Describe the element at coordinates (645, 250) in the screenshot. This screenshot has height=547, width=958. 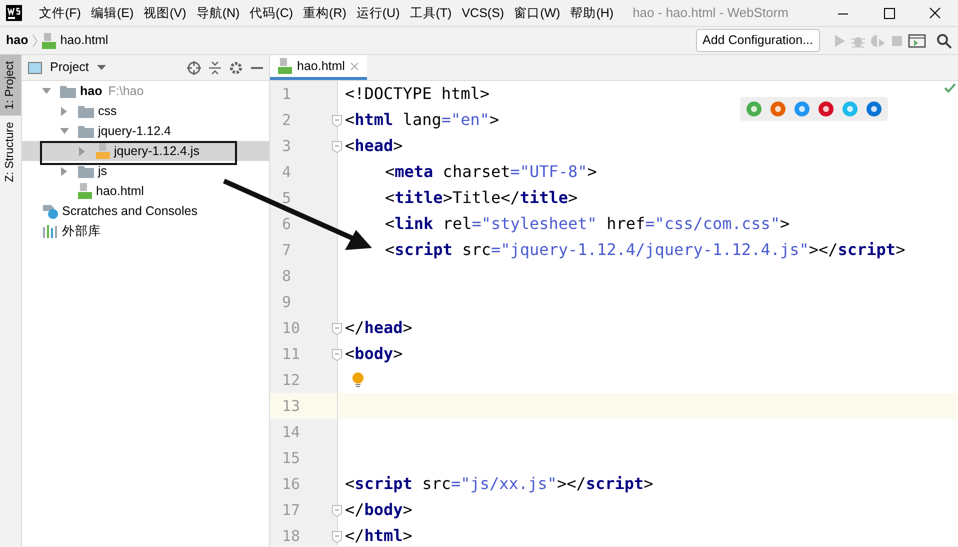
I see `code-line: <script src="jquery-1.12.4/jquery-1.12.4.js"></script>` at that location.